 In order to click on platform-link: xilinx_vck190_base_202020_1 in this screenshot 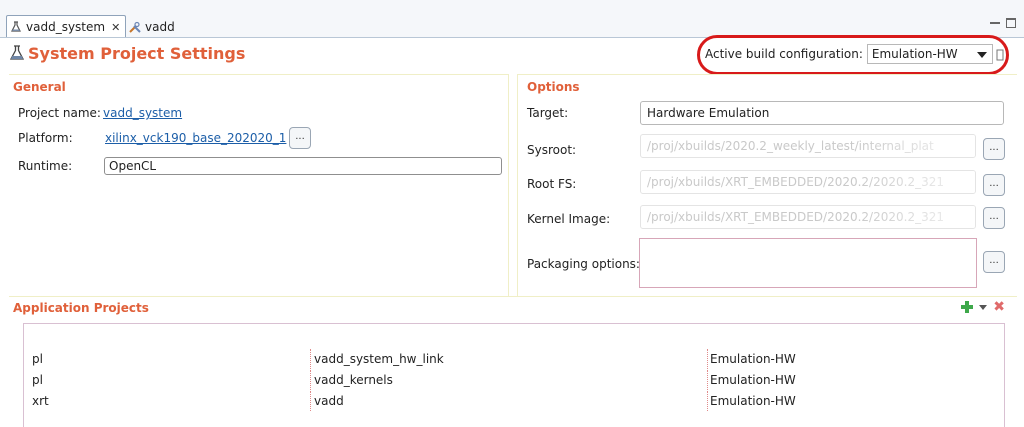, I will do `click(195, 138)`.